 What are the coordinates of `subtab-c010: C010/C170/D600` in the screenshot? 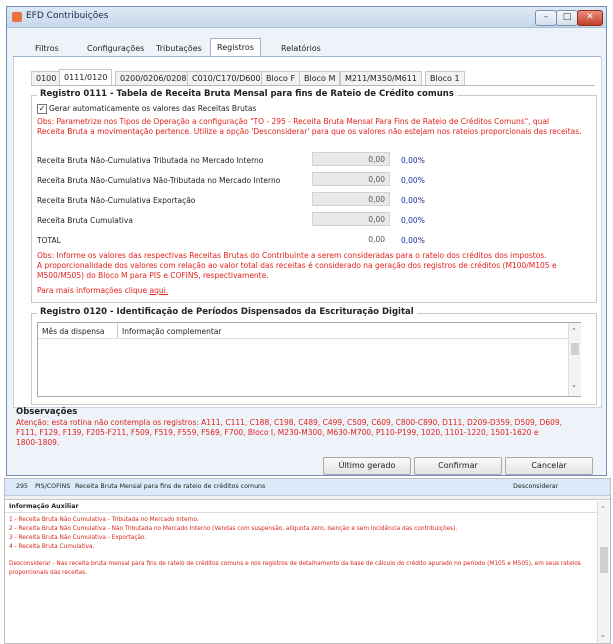 It's located at (226, 78).